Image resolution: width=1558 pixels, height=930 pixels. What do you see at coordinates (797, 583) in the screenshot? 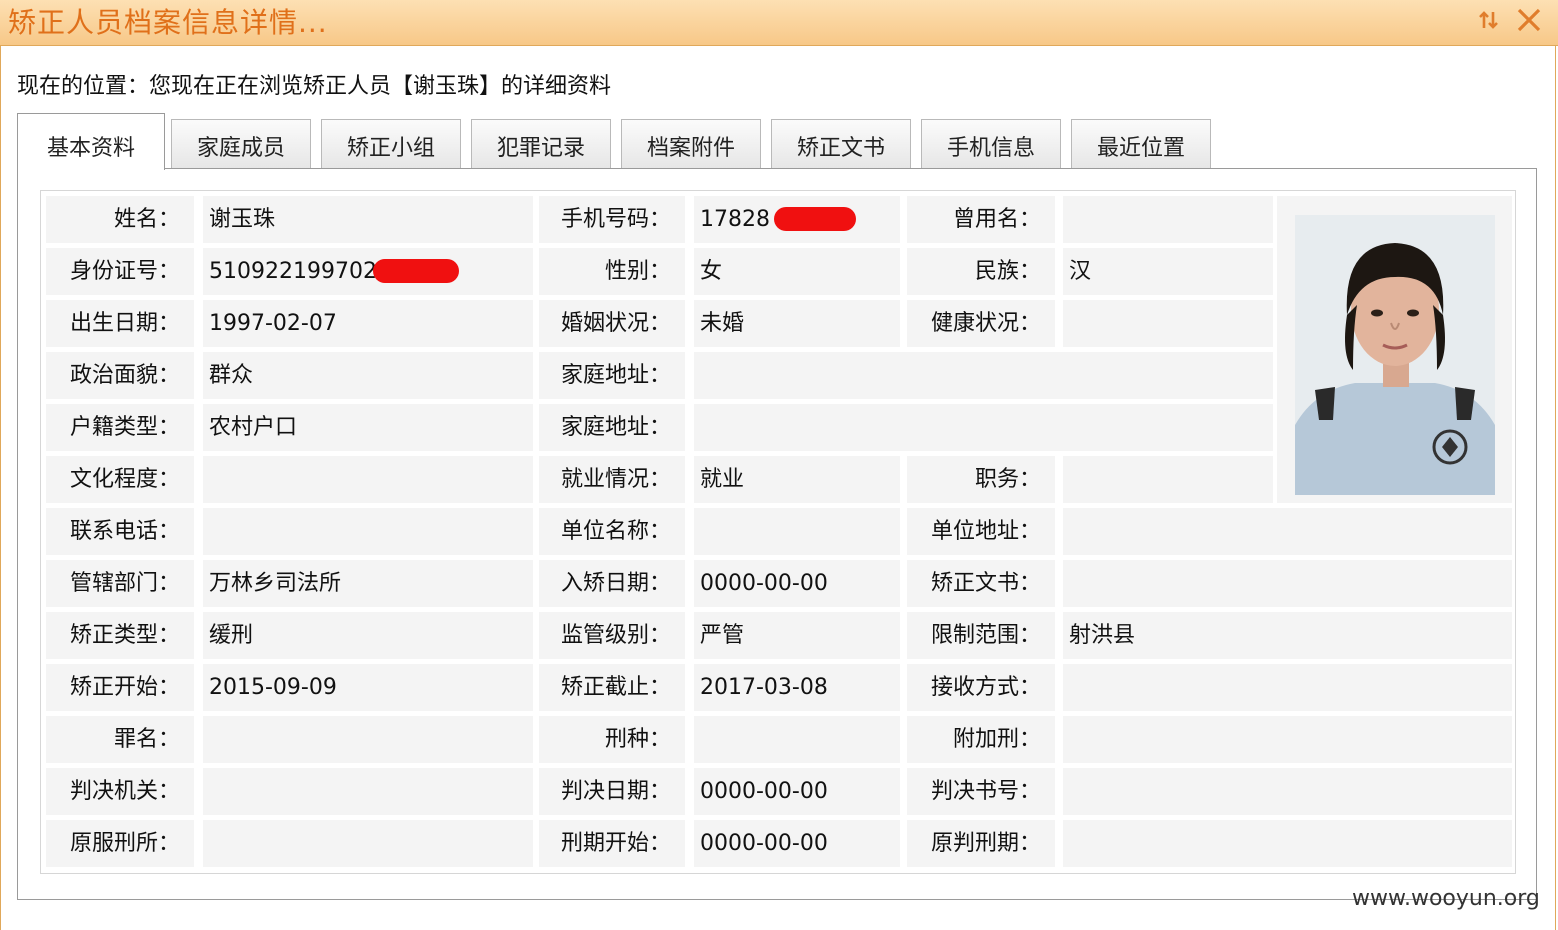
I see `entry-date-value: 0000-00-00` at bounding box center [797, 583].